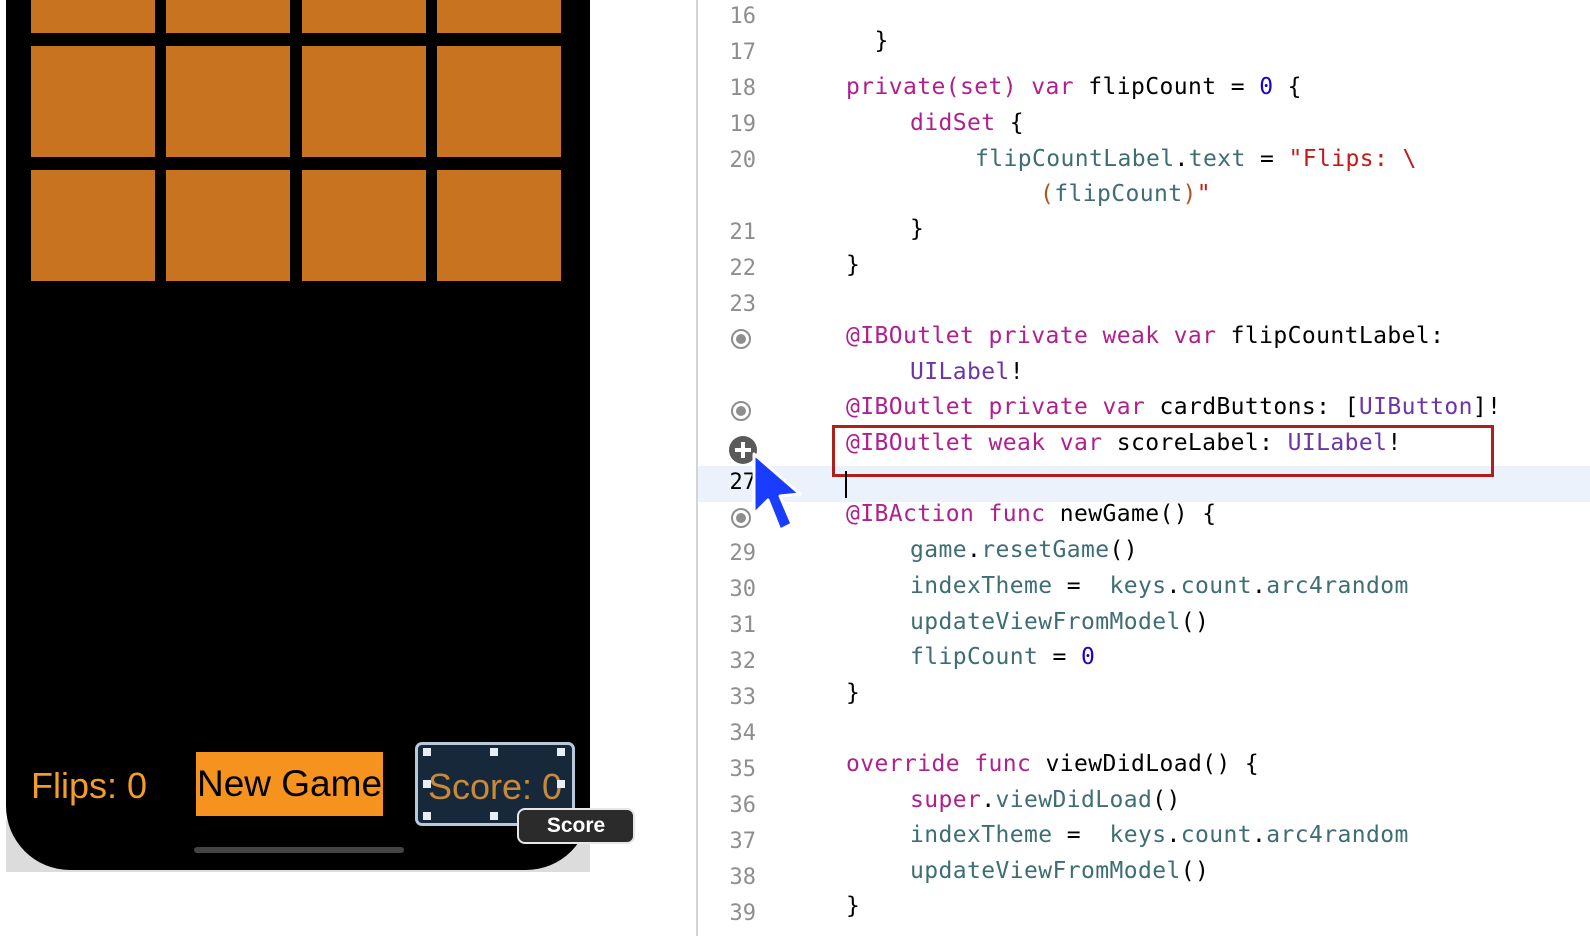 Image resolution: width=1590 pixels, height=936 pixels. Describe the element at coordinates (1203, 194) in the screenshot. I see `code-token: "` at that location.